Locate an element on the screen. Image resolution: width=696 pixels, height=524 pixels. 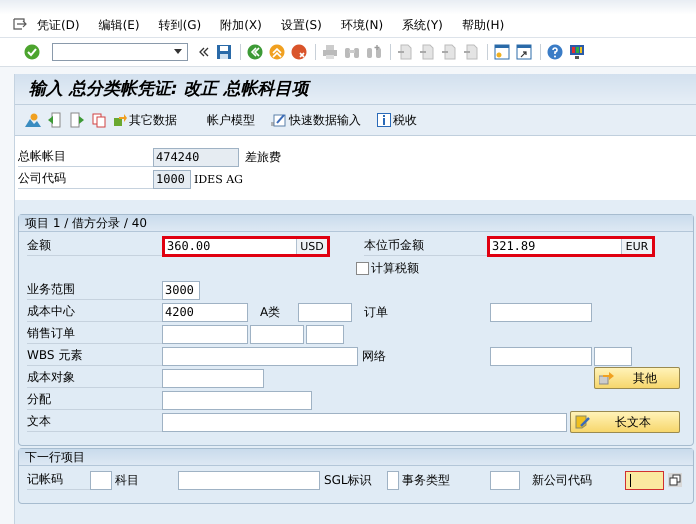
mountain-icon is located at coordinates (33, 120).